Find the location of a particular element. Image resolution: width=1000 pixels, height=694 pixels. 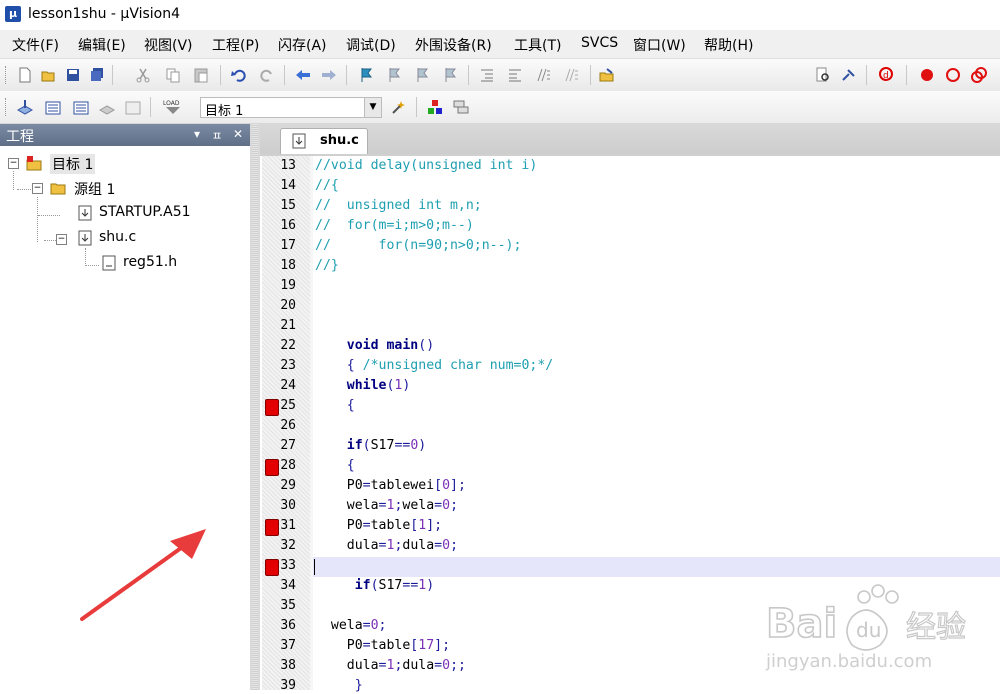

menu-peripherals: 外围设备(R) is located at coordinates (453, 45).